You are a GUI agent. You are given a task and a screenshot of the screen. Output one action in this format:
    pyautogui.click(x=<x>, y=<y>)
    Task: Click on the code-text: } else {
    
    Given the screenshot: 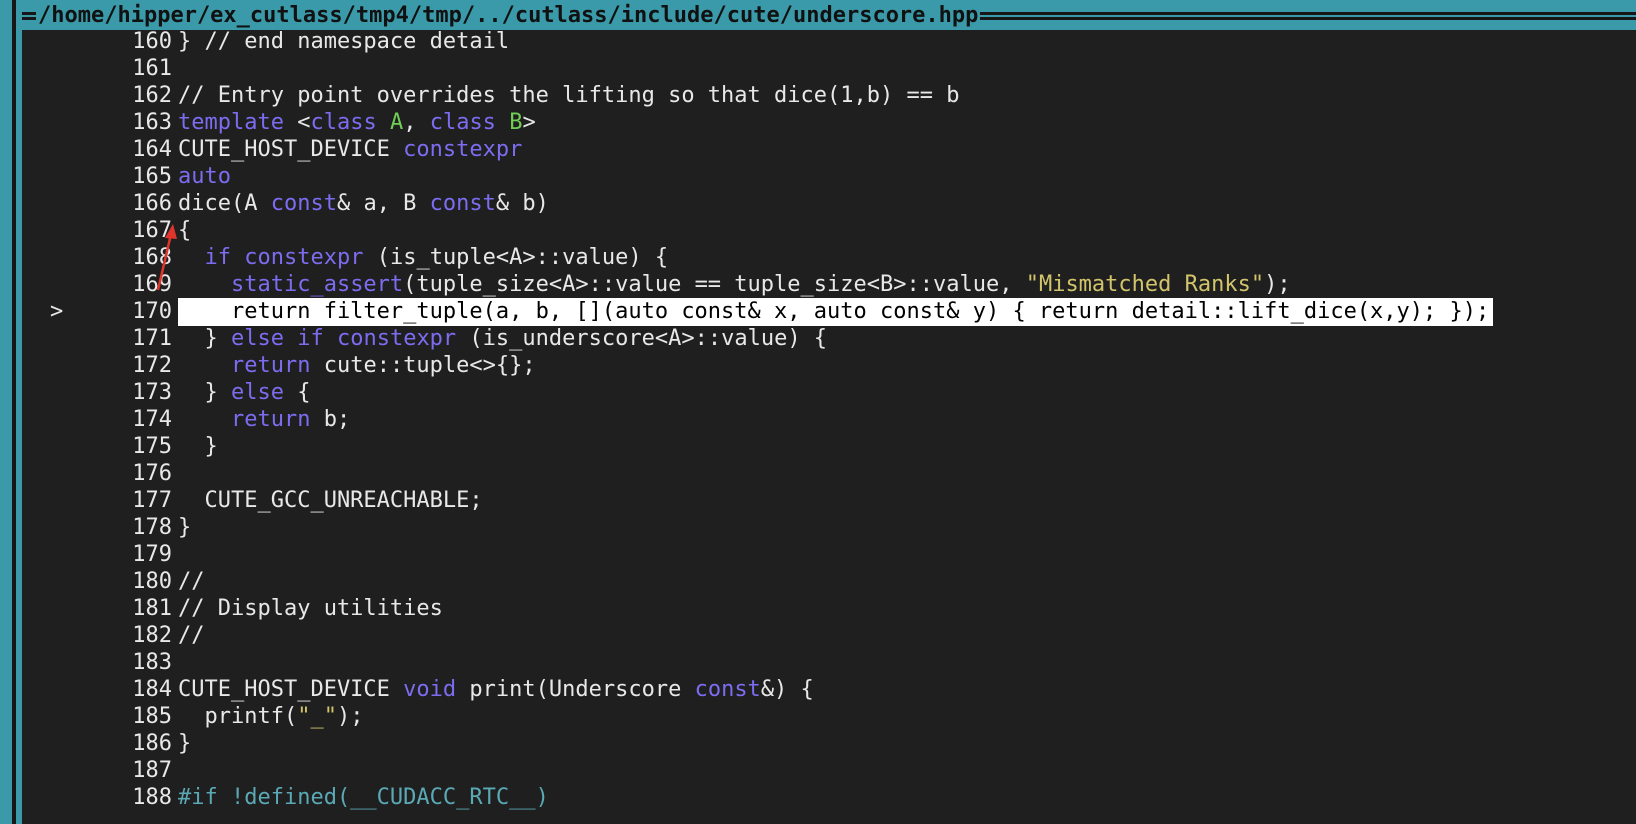 What is the action you would take?
    pyautogui.click(x=244, y=392)
    